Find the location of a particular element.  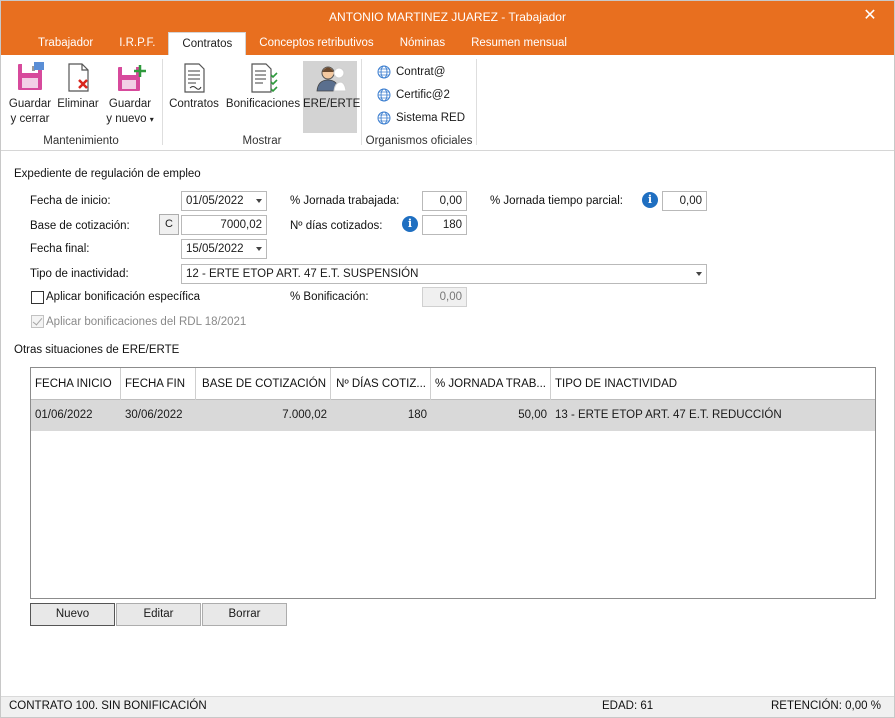

fecha-inicio-label: Fecha de inicio: is located at coordinates (70, 201).